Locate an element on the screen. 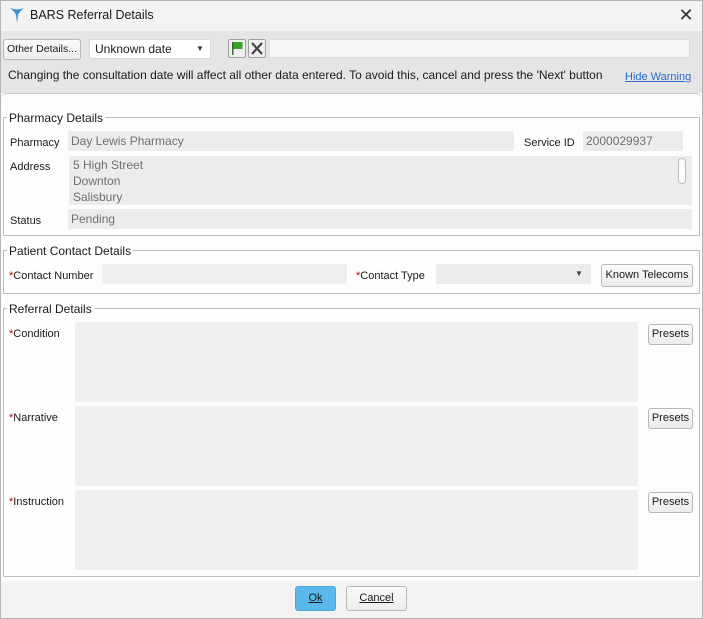 The height and width of the screenshot is (619, 703). x-icon is located at coordinates (257, 48).